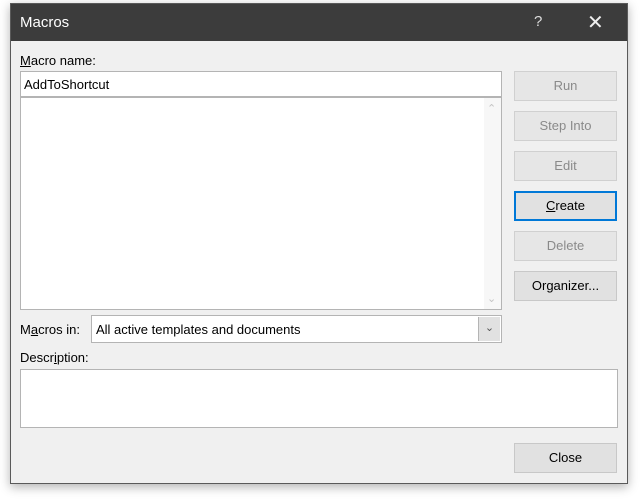 Image resolution: width=640 pixels, height=504 pixels. Describe the element at coordinates (565, 458) in the screenshot. I see `close-button: Close` at that location.